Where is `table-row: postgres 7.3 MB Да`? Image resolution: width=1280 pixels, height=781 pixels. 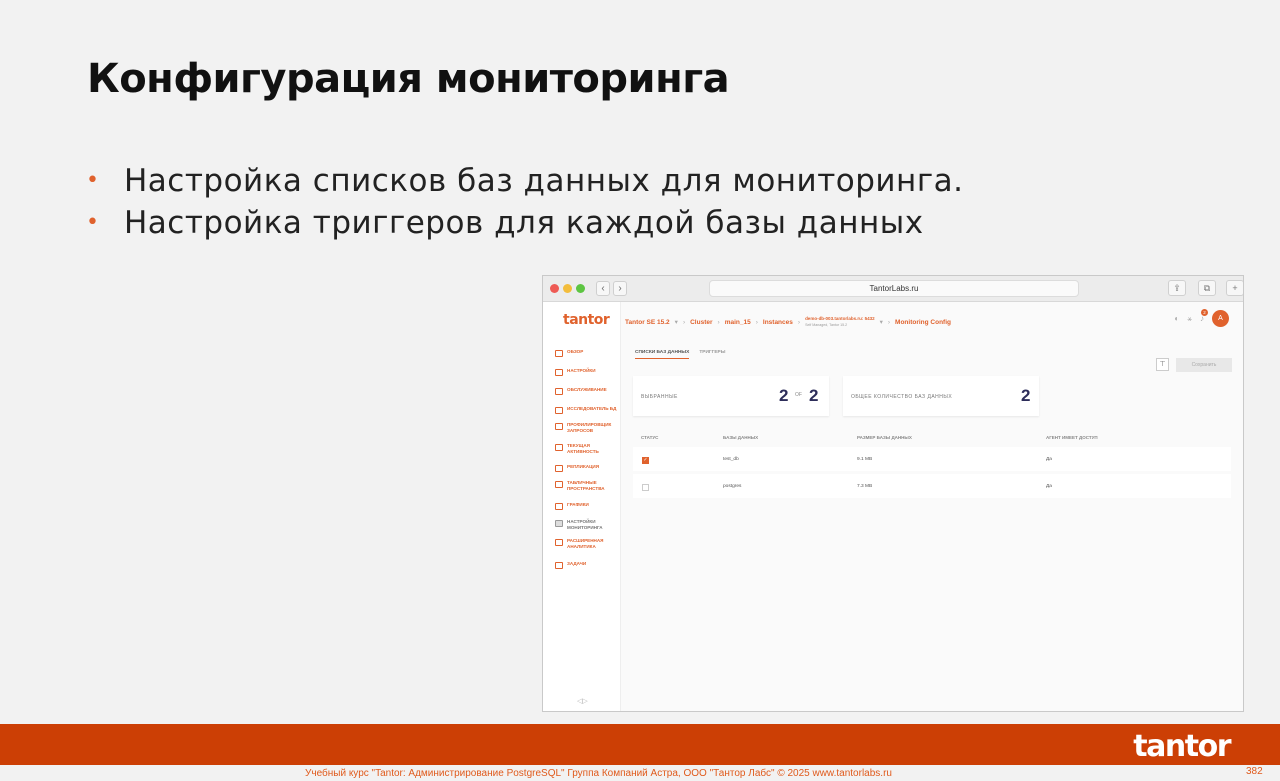 table-row: postgres 7.3 MB Да is located at coordinates (932, 486).